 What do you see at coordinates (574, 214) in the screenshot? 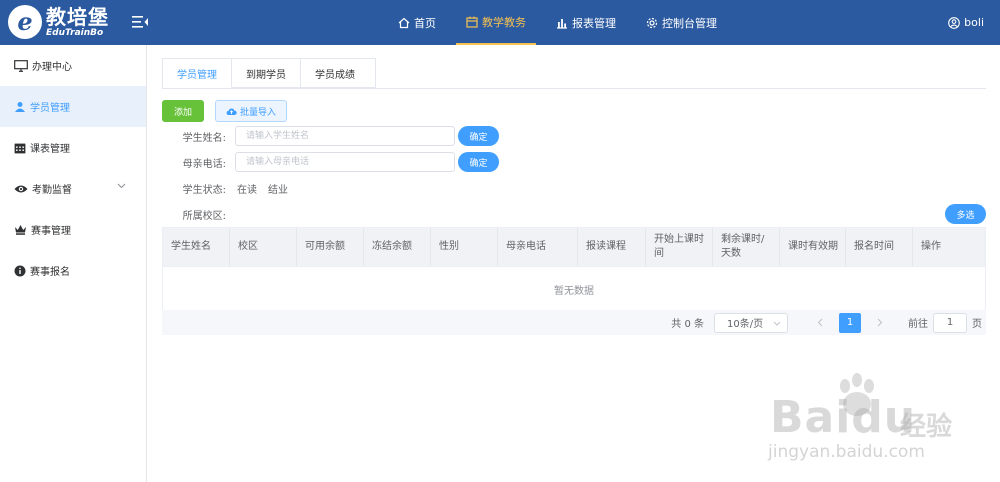
I see `filter-campus: 所属校区: 多选` at bounding box center [574, 214].